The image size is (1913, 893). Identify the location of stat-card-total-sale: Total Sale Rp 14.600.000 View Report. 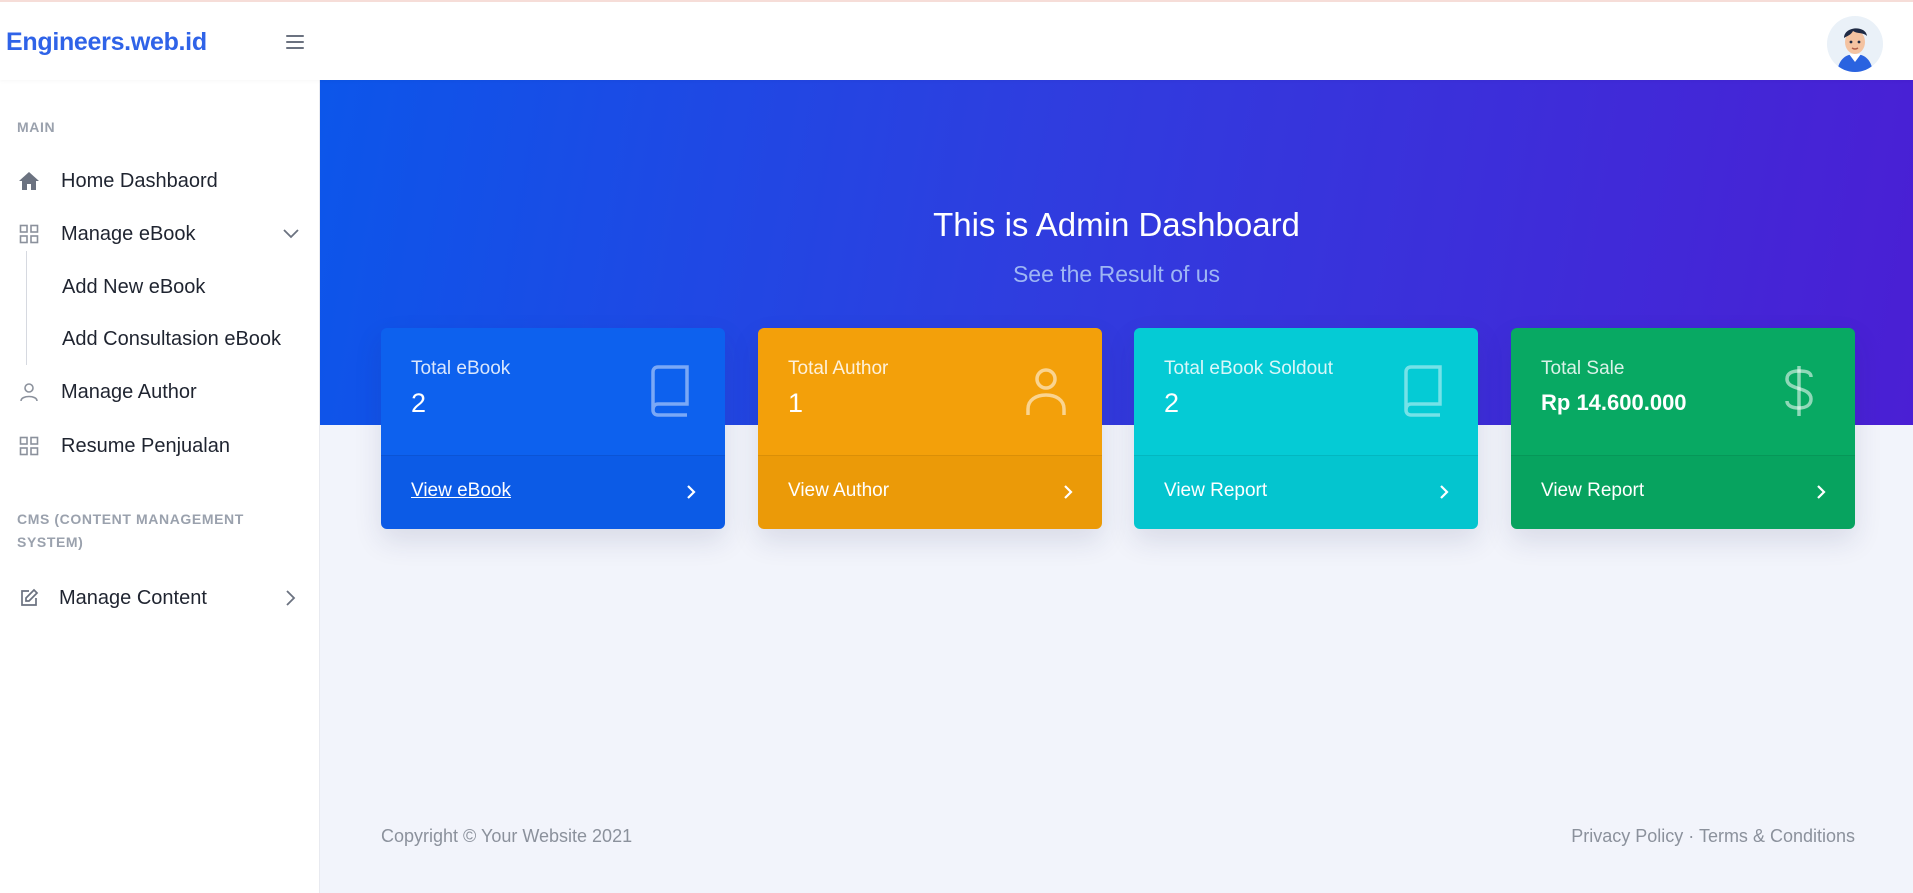
(1683, 428).